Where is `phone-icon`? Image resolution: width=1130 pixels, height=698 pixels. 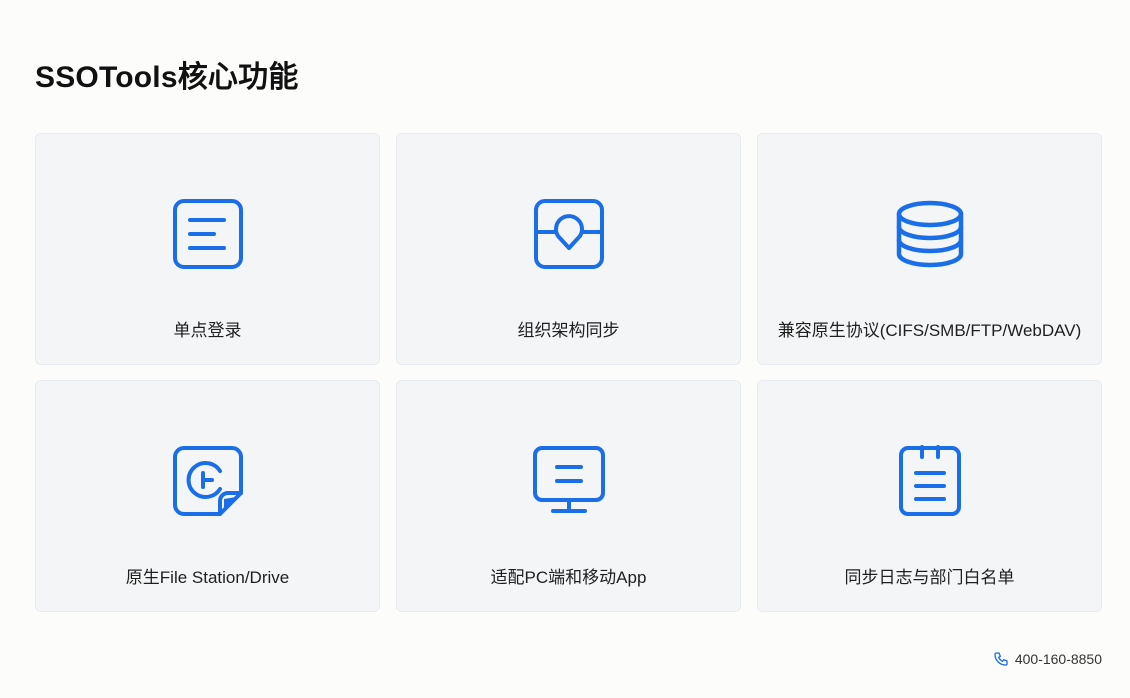 phone-icon is located at coordinates (1001, 659).